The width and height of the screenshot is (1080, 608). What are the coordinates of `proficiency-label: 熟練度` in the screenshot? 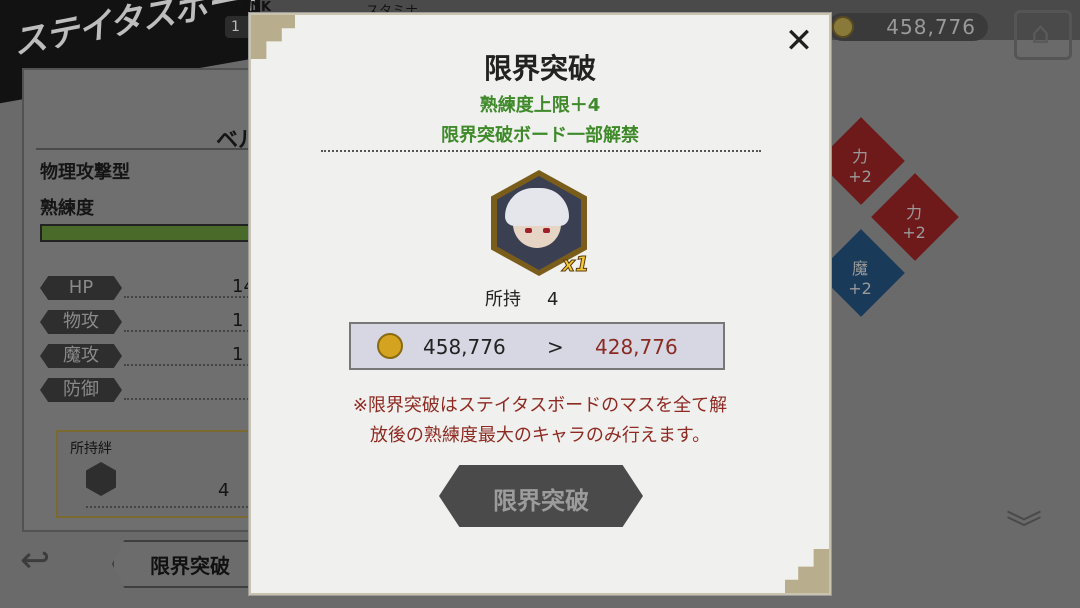 It's located at (67, 208).